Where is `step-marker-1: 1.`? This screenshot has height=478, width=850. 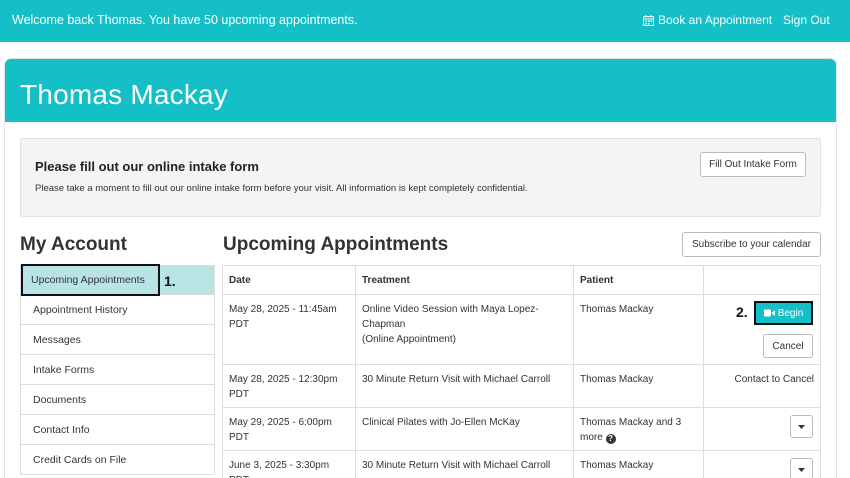
step-marker-1: 1. is located at coordinates (170, 281).